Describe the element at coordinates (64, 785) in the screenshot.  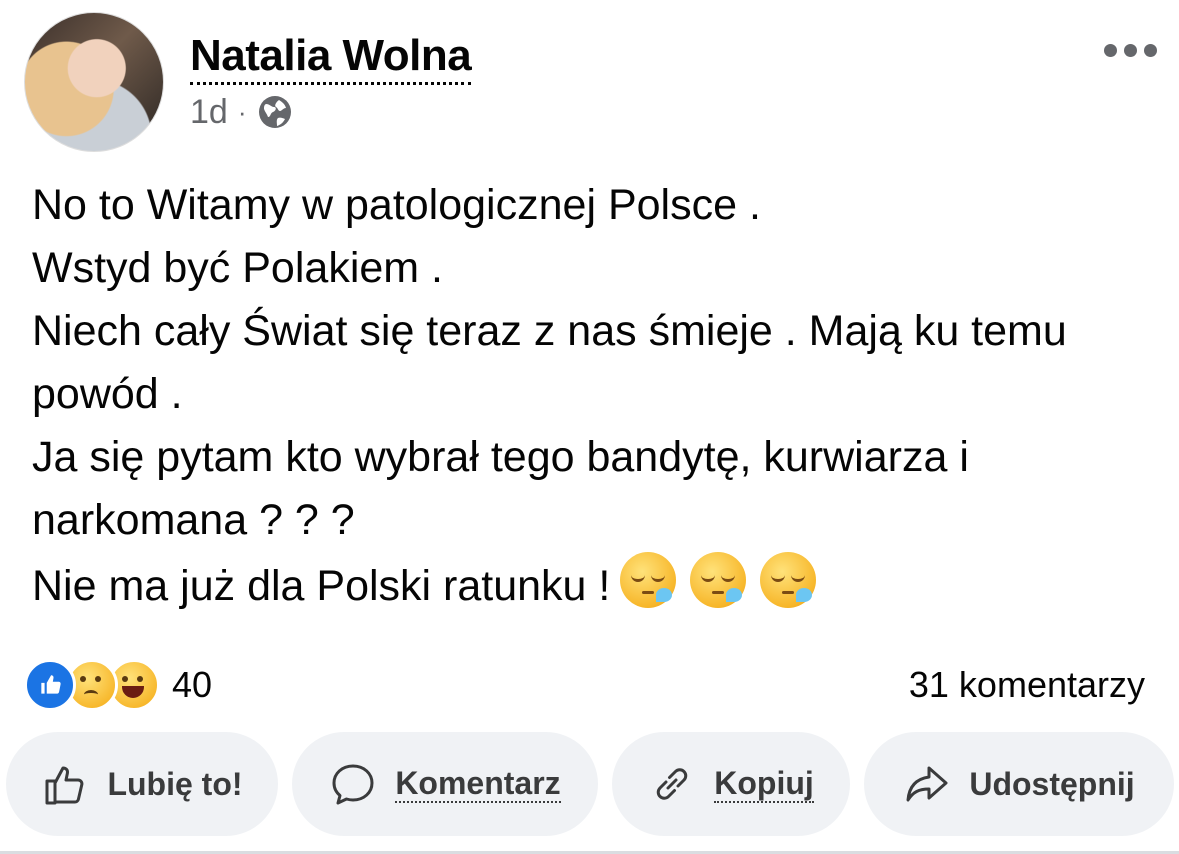
I see `thumbs-up-icon` at that location.